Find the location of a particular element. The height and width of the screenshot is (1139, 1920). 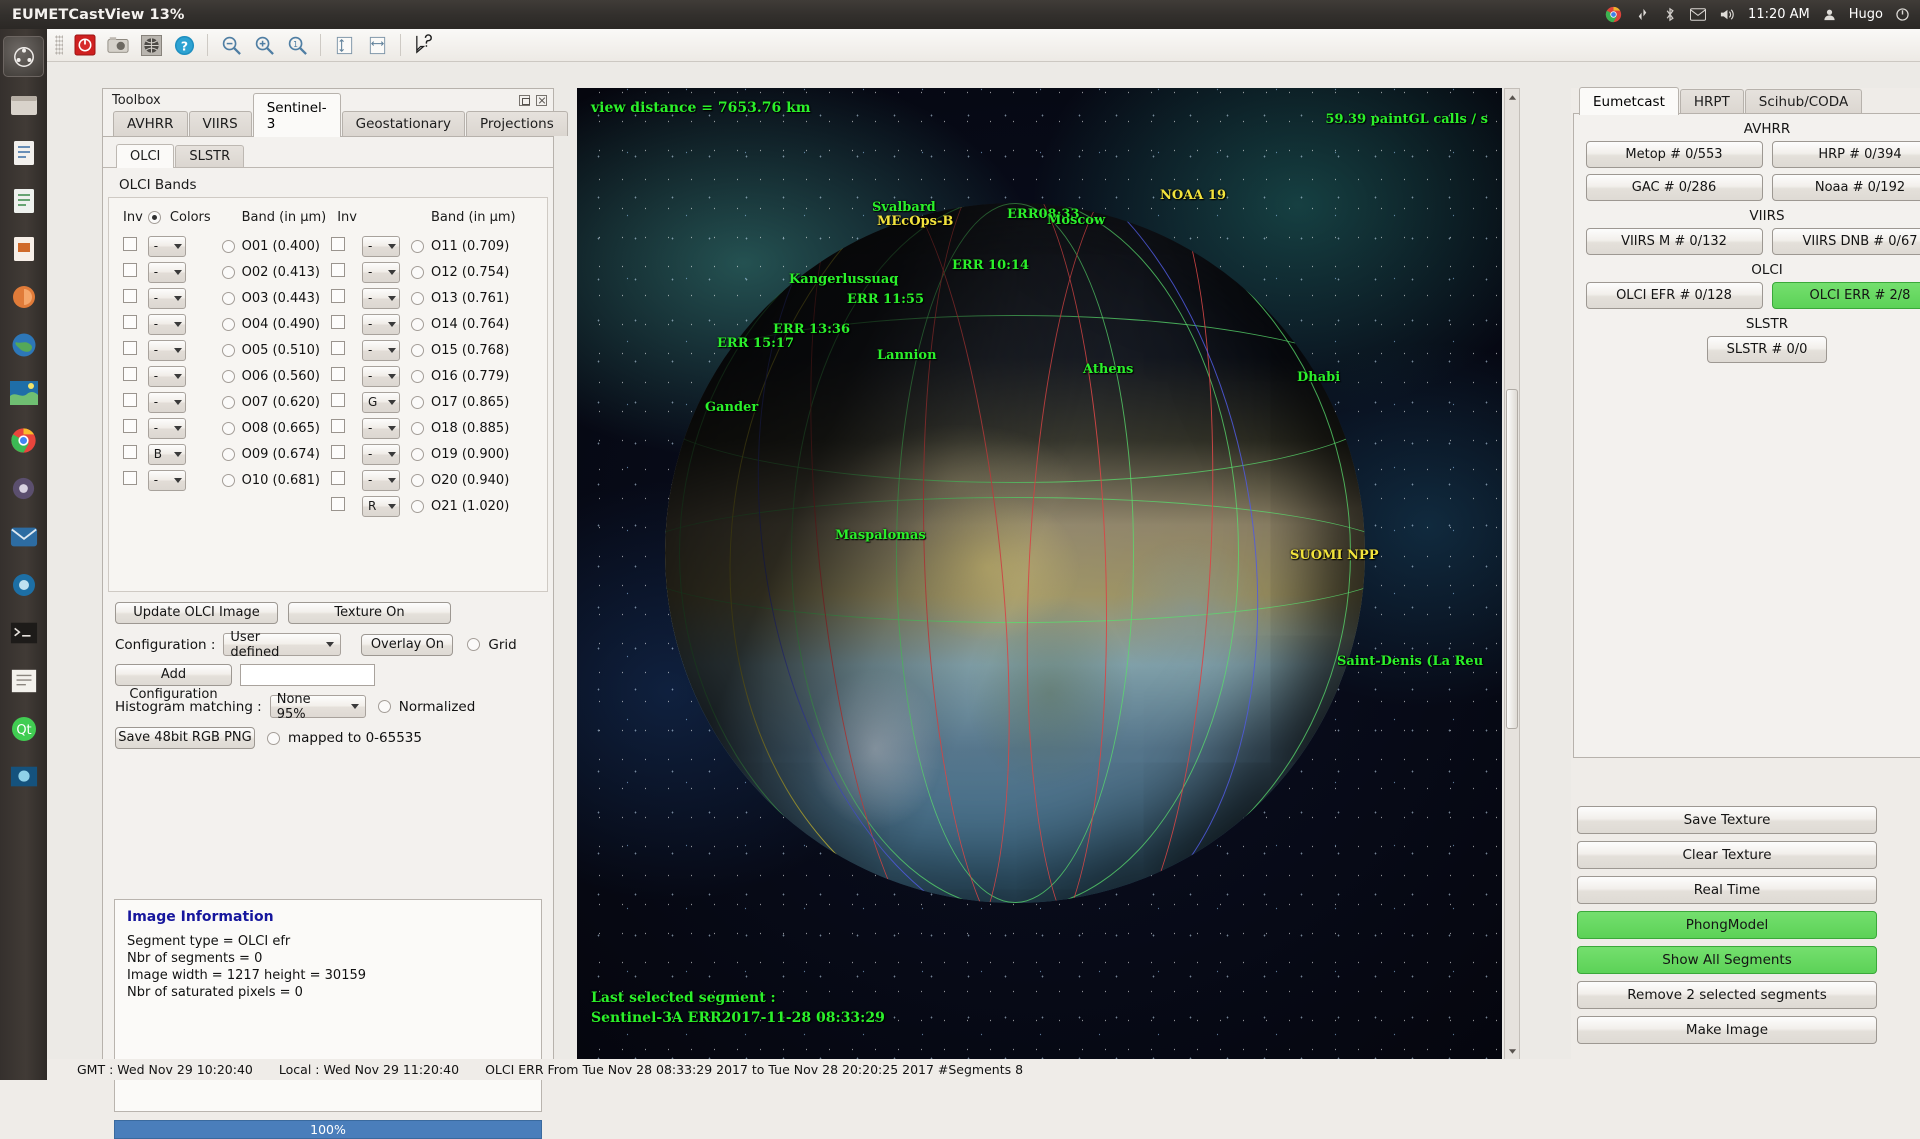

histogram-matching-select: None 95% is located at coordinates (318, 706).